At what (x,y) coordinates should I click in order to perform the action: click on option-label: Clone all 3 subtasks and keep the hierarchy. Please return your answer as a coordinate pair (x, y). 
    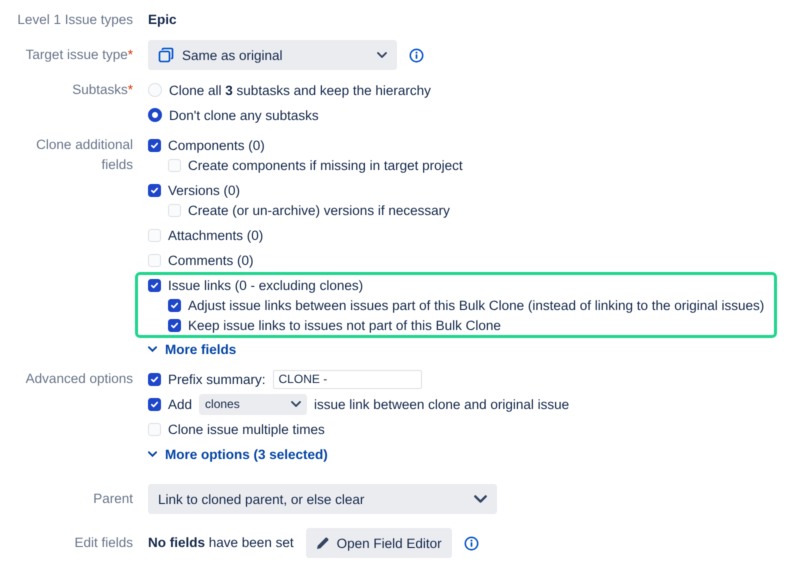
    Looking at the image, I should click on (300, 90).